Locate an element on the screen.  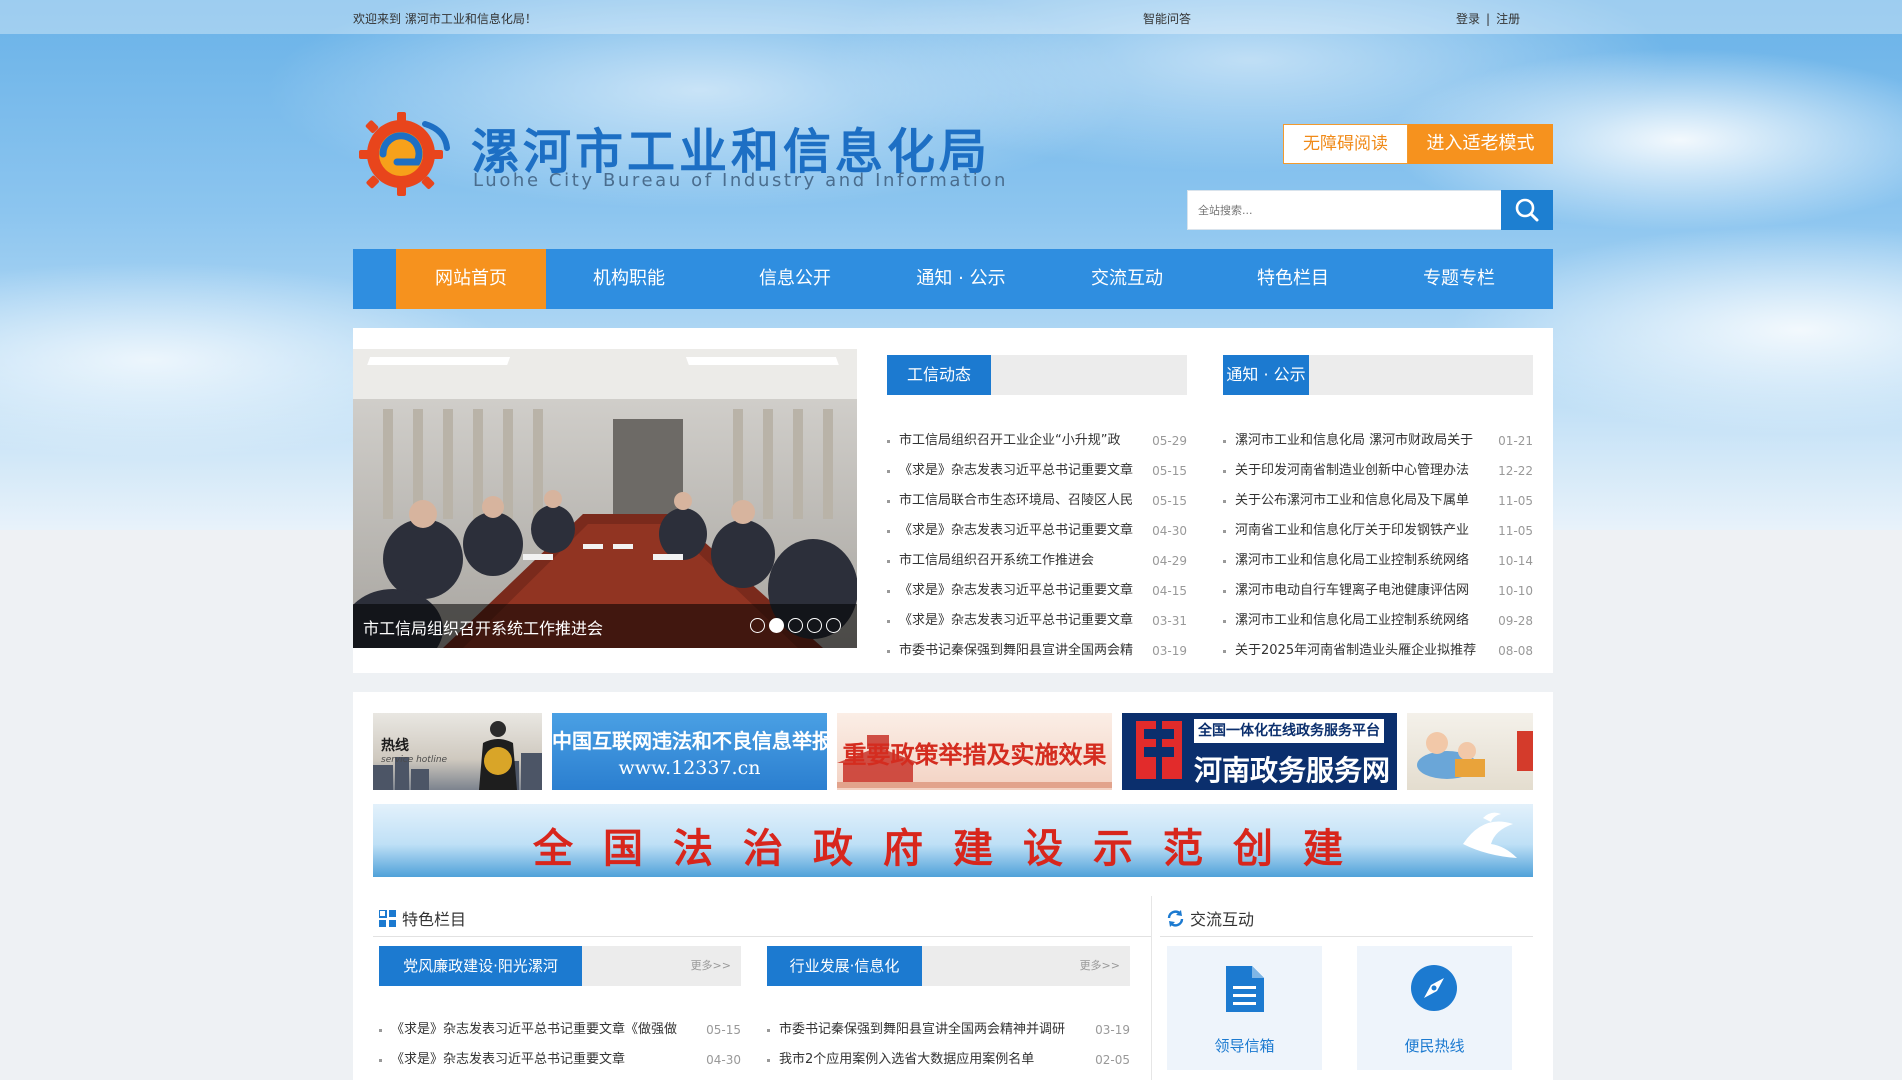
grid-icon is located at coordinates (387, 918).